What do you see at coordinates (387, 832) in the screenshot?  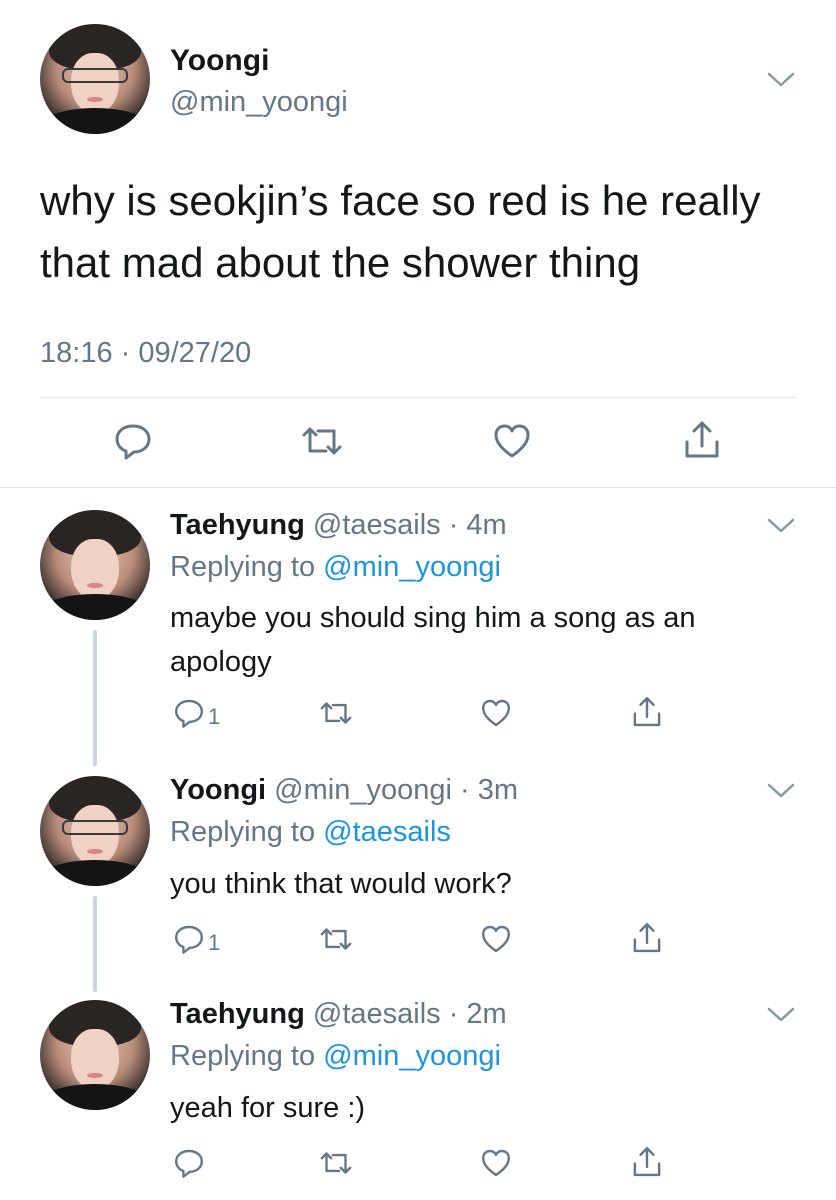 I see `replying-to-handle: @taesails` at bounding box center [387, 832].